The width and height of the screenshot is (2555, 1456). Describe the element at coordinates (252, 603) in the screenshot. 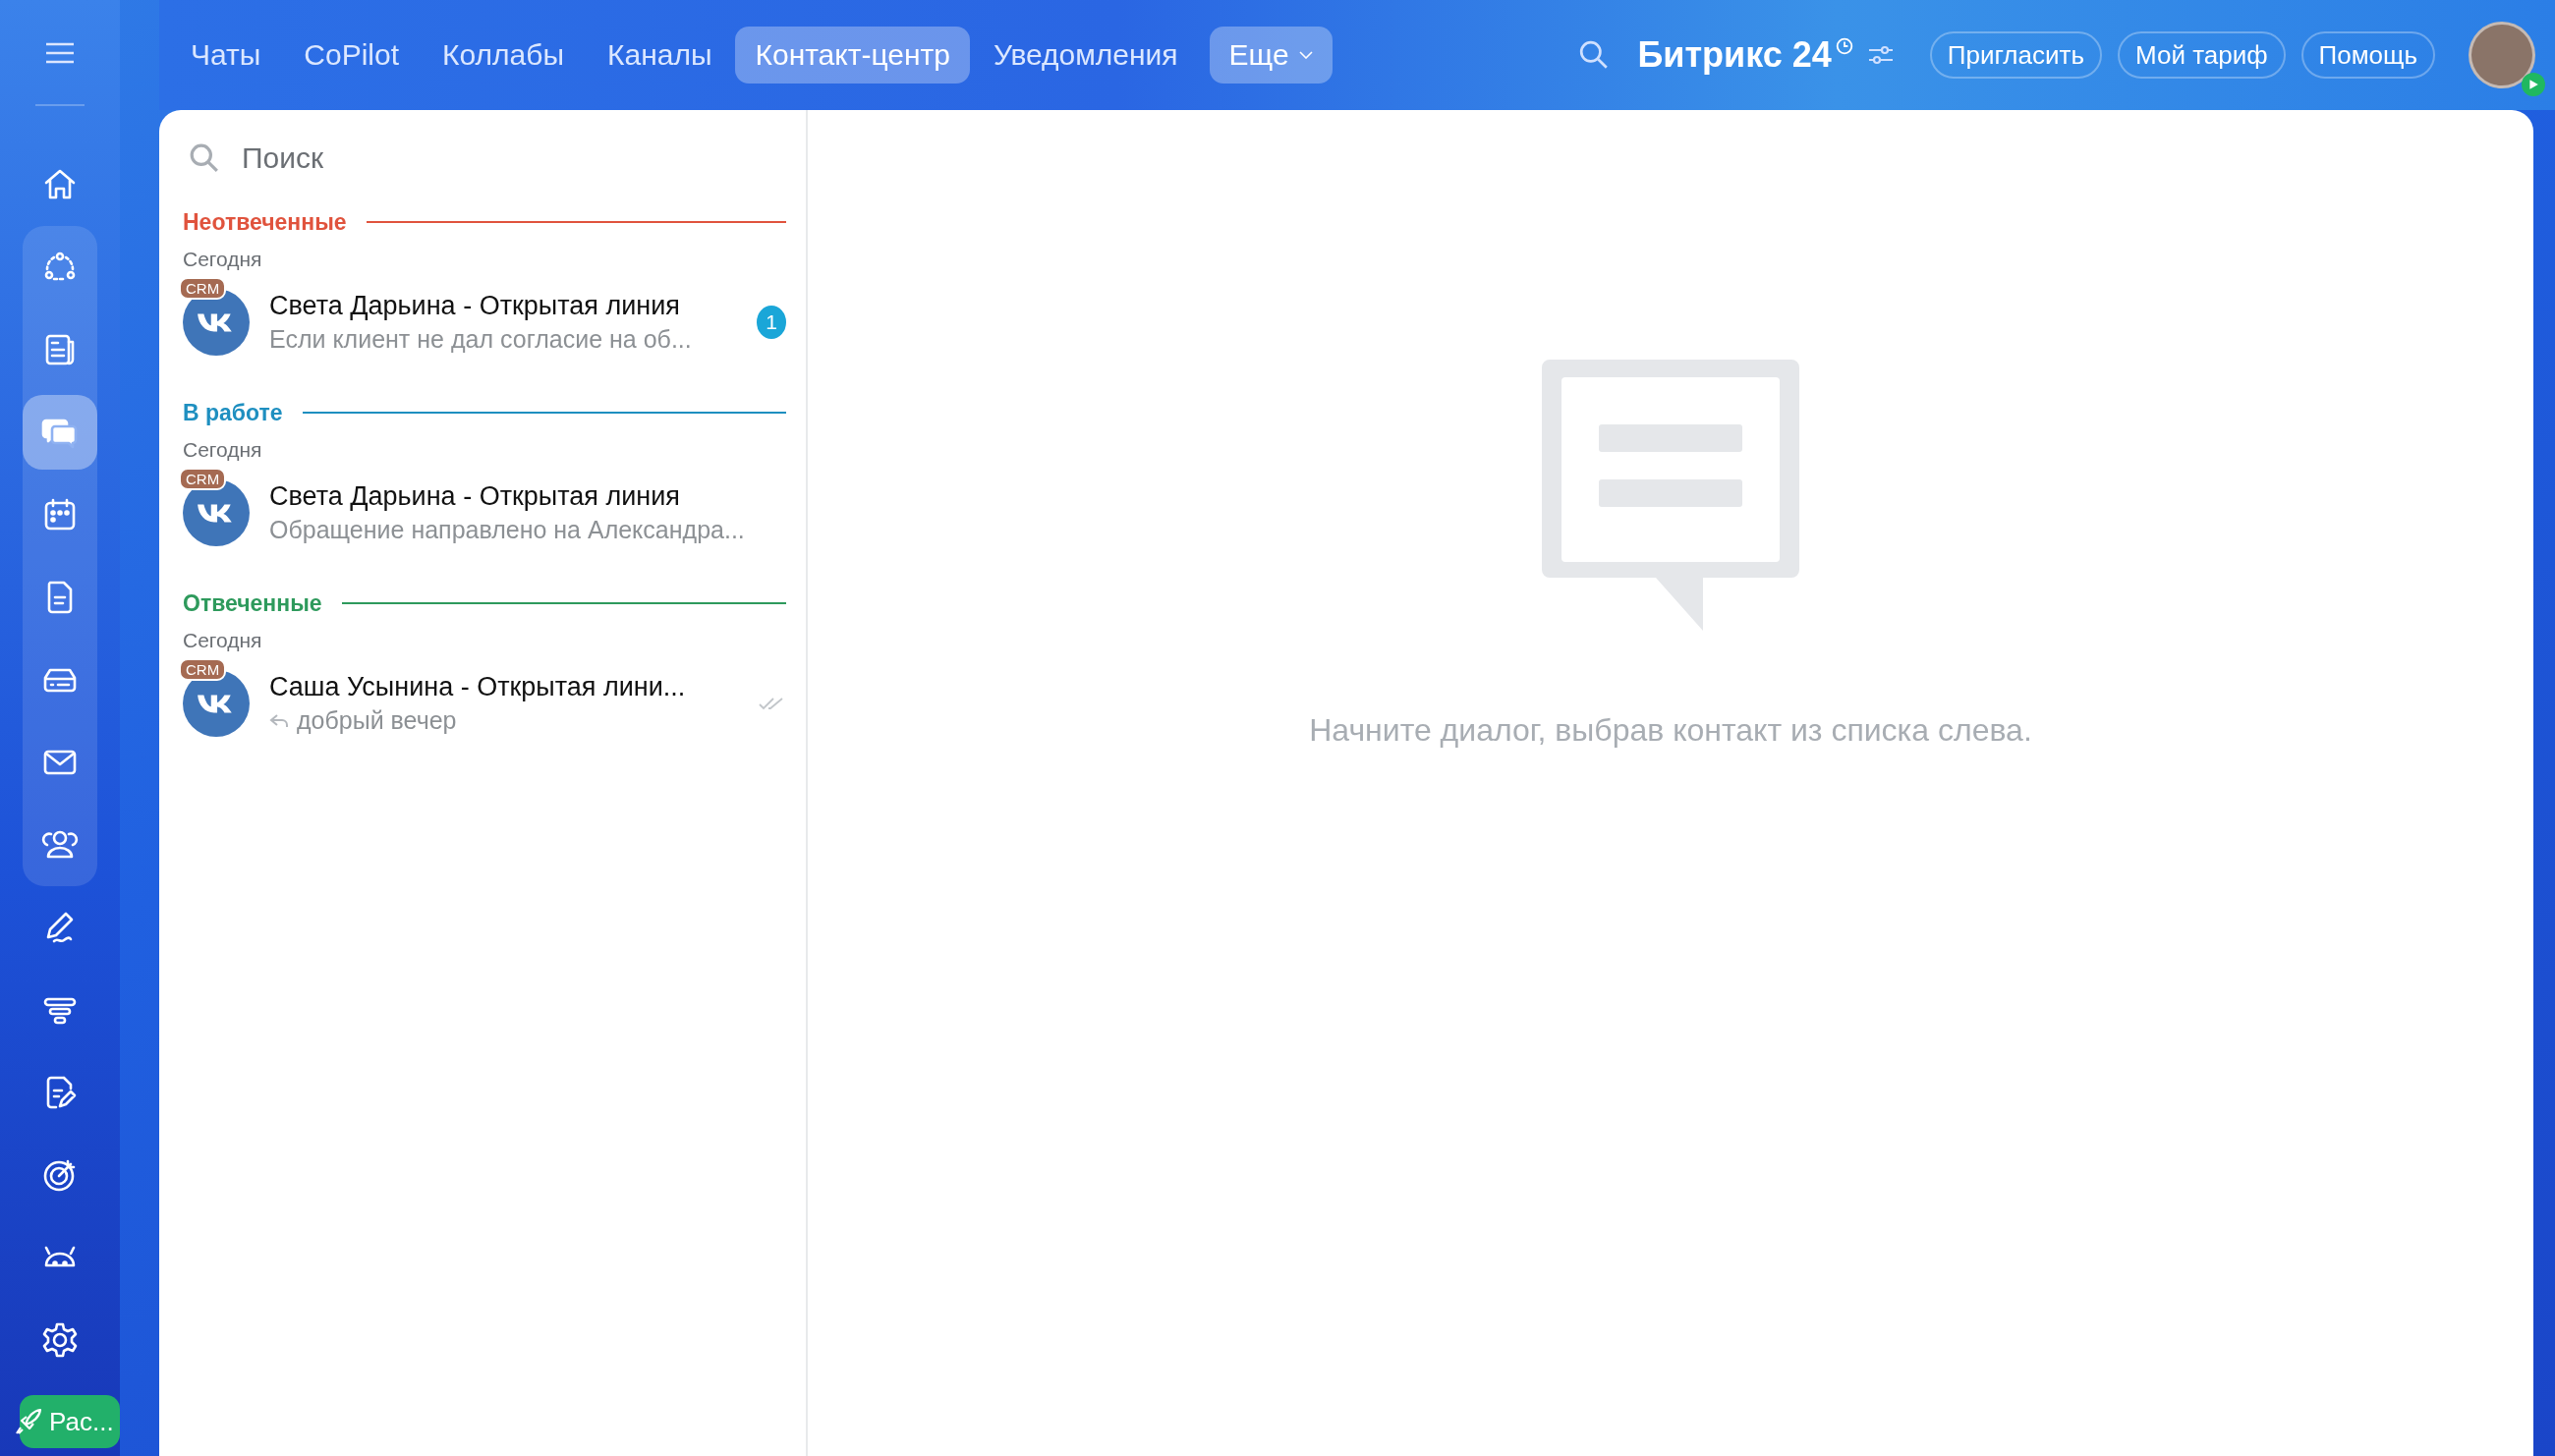

I see `section-title: Отвеченные` at that location.